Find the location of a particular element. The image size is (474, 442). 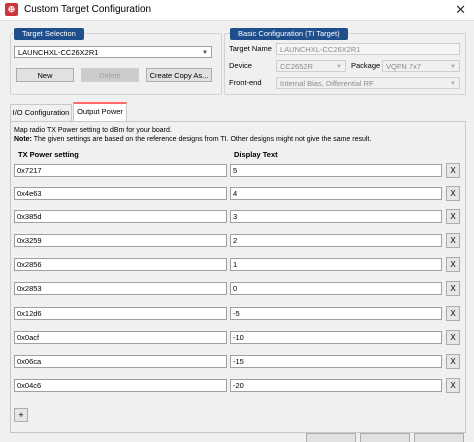

tx-power-input: 0x06ca is located at coordinates (120, 361).